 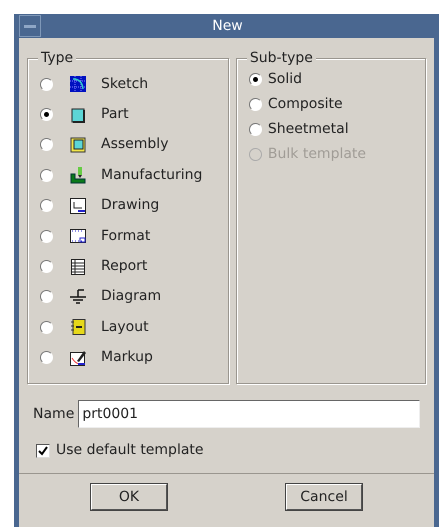 I want to click on type-option-label: Assembly, so click(x=134, y=144).